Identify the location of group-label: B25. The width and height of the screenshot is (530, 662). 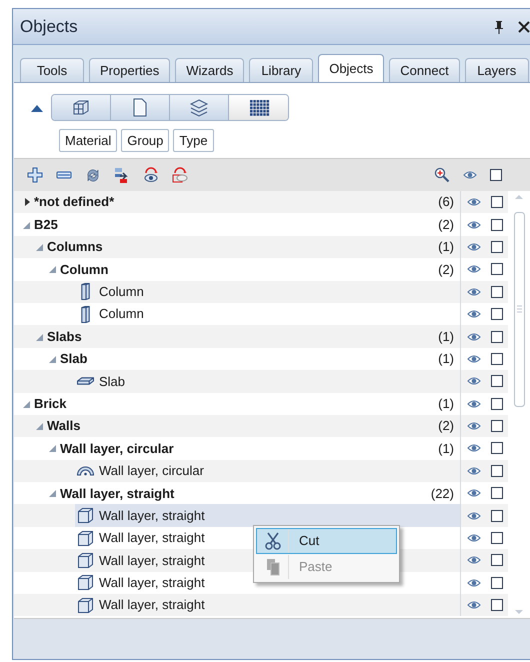
(46, 225).